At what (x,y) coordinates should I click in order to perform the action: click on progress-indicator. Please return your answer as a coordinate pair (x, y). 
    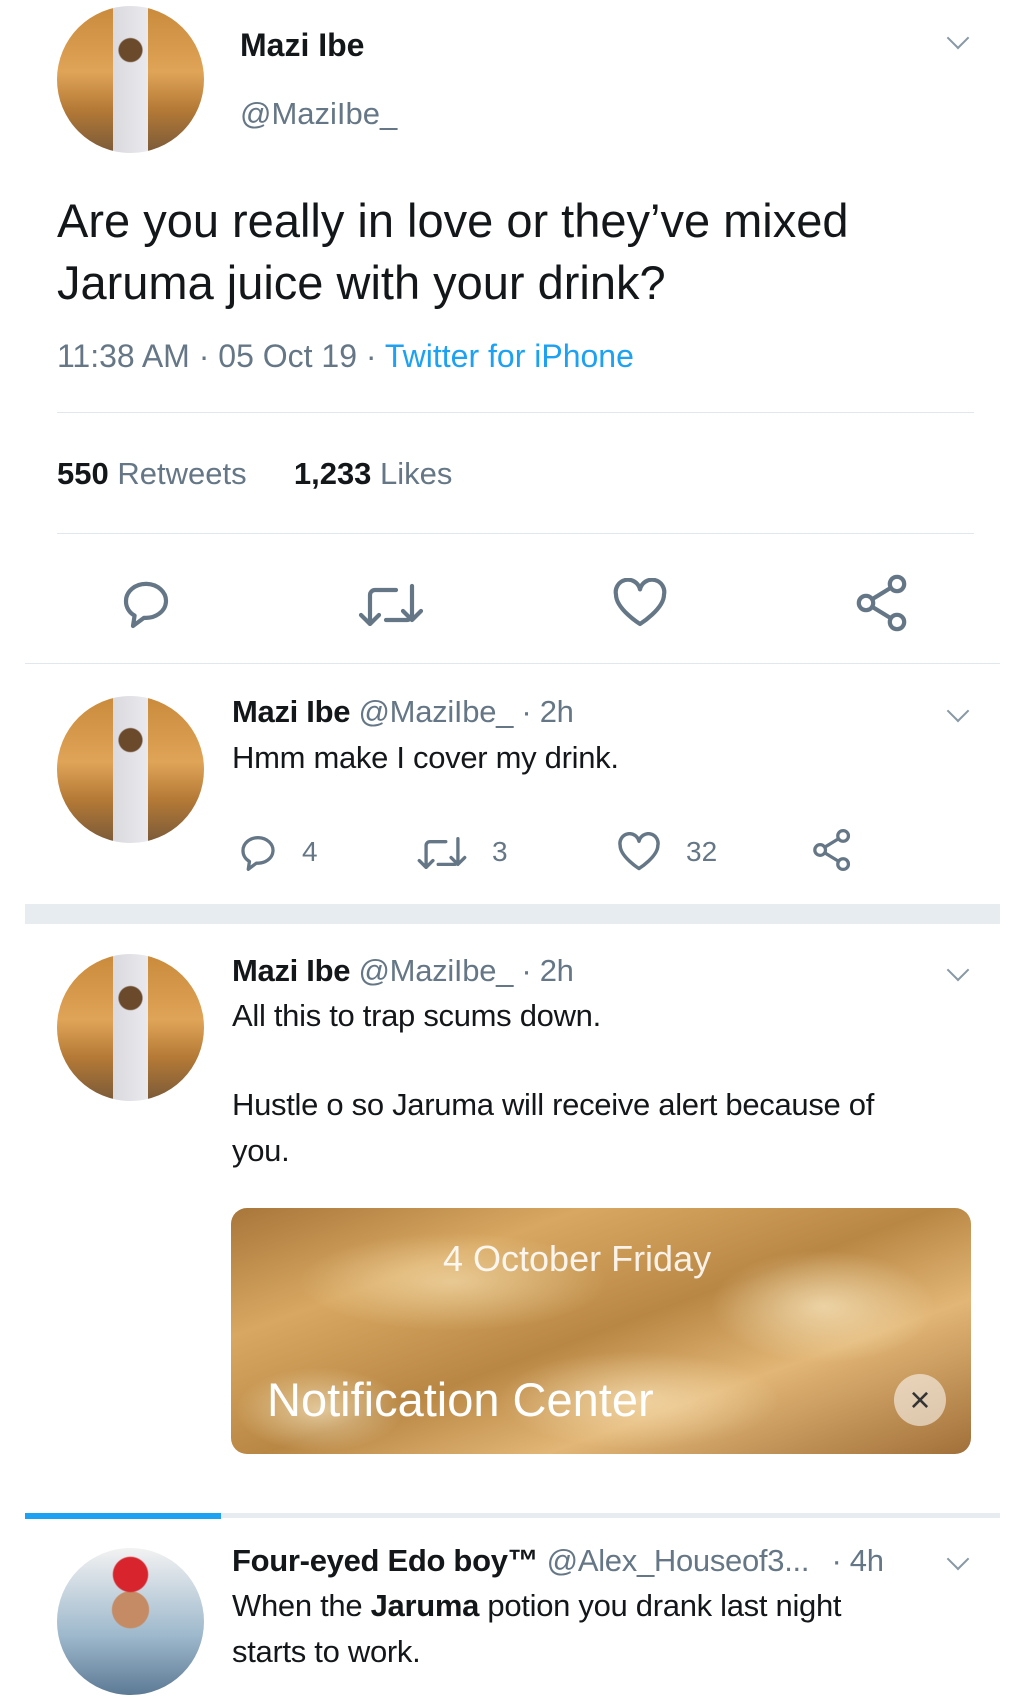
    Looking at the image, I should click on (123, 1516).